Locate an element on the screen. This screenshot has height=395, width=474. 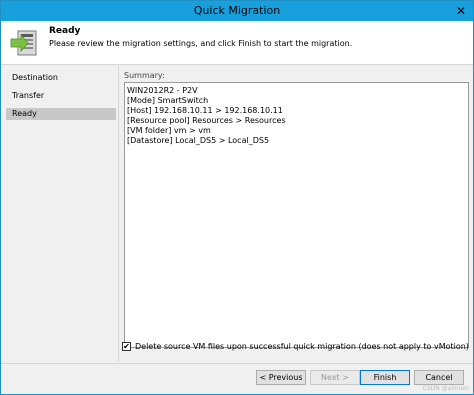
summary-line: [Host] 192.168.10.11 > 192.168.10.11 is located at coordinates (205, 110).